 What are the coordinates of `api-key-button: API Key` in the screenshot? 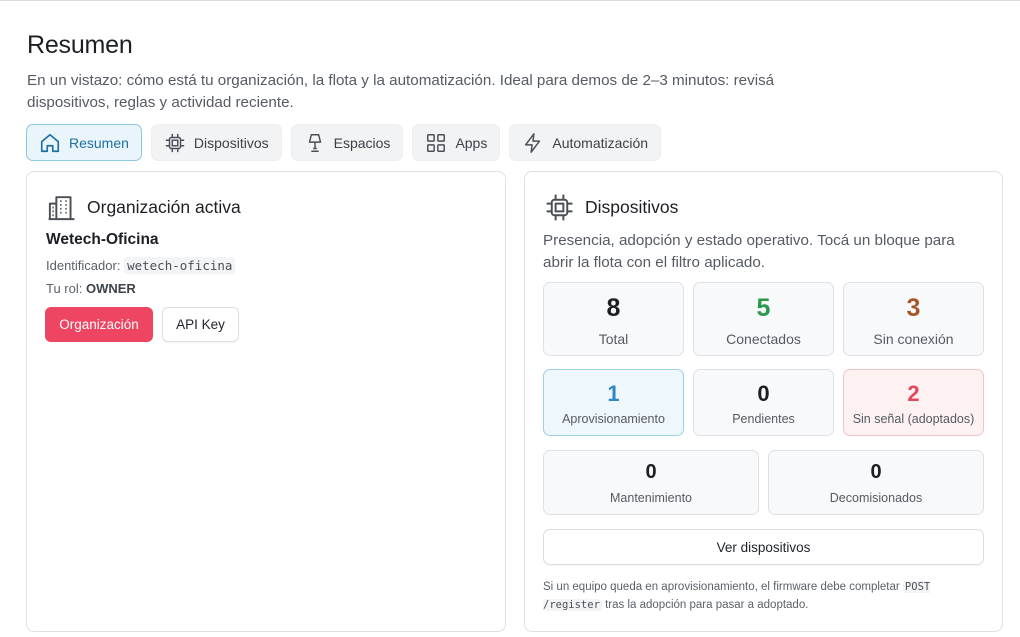 It's located at (200, 324).